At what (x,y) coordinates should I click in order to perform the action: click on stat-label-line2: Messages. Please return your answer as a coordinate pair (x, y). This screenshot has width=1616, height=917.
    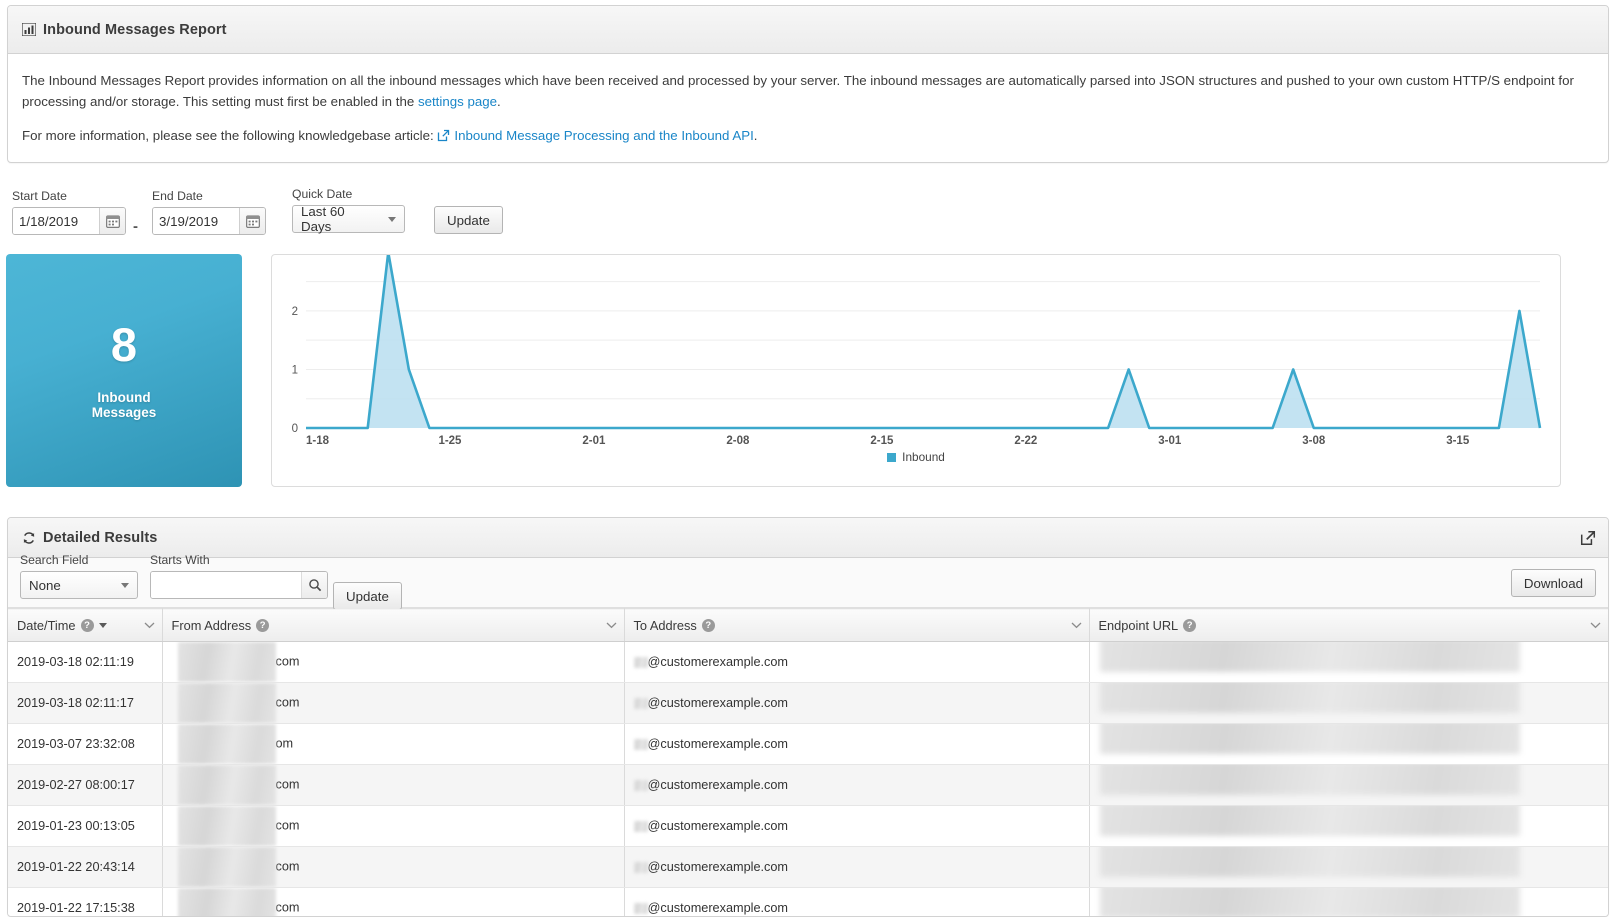
    Looking at the image, I should click on (124, 412).